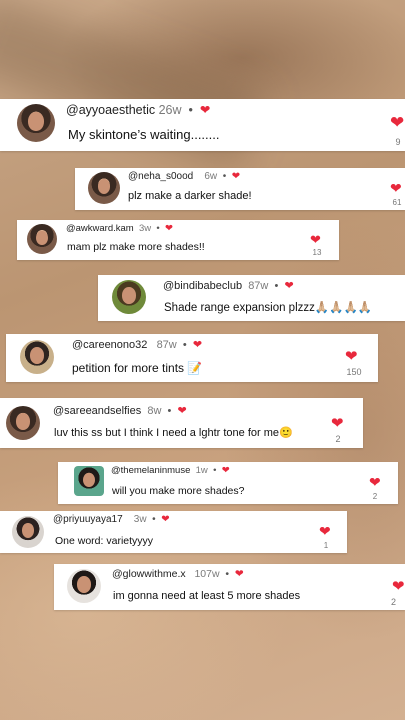 This screenshot has width=405, height=720. What do you see at coordinates (149, 574) in the screenshot?
I see `username: @glowwithme.x` at bounding box center [149, 574].